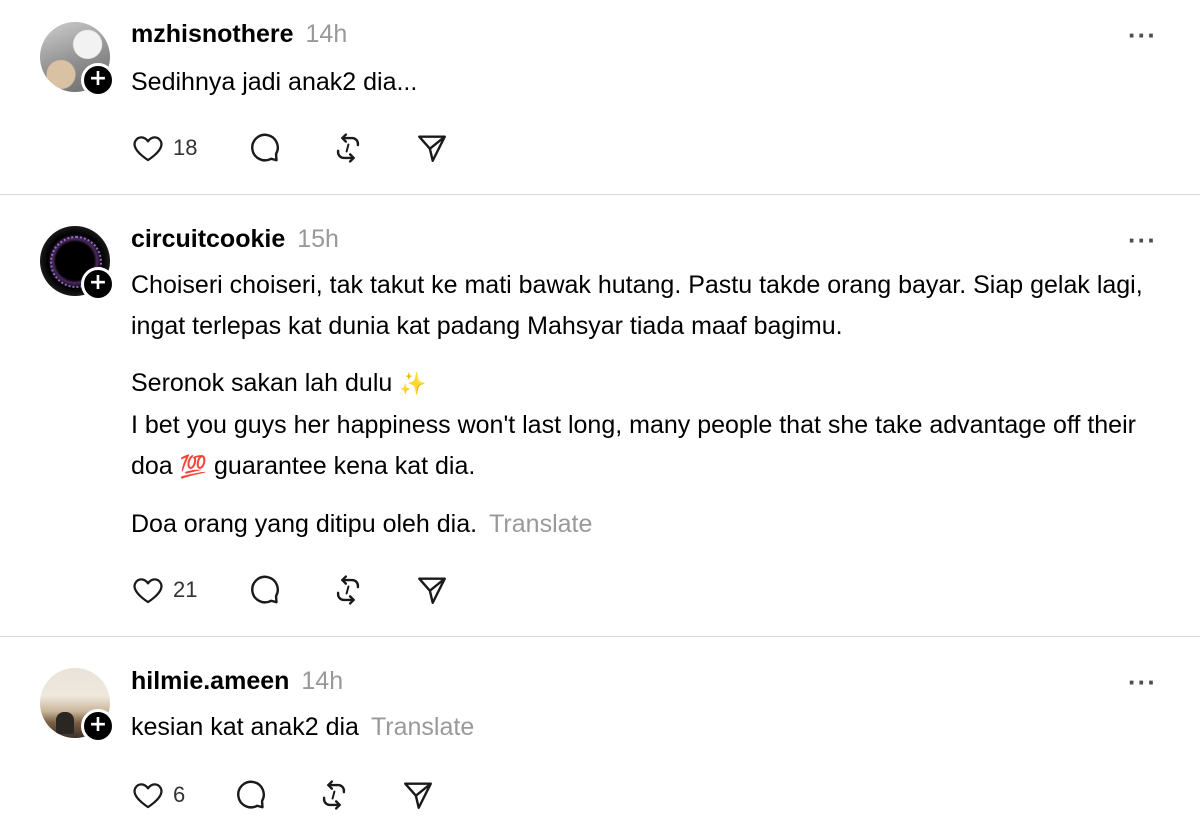  Describe the element at coordinates (164, 590) in the screenshot. I see `like-button: 21` at that location.